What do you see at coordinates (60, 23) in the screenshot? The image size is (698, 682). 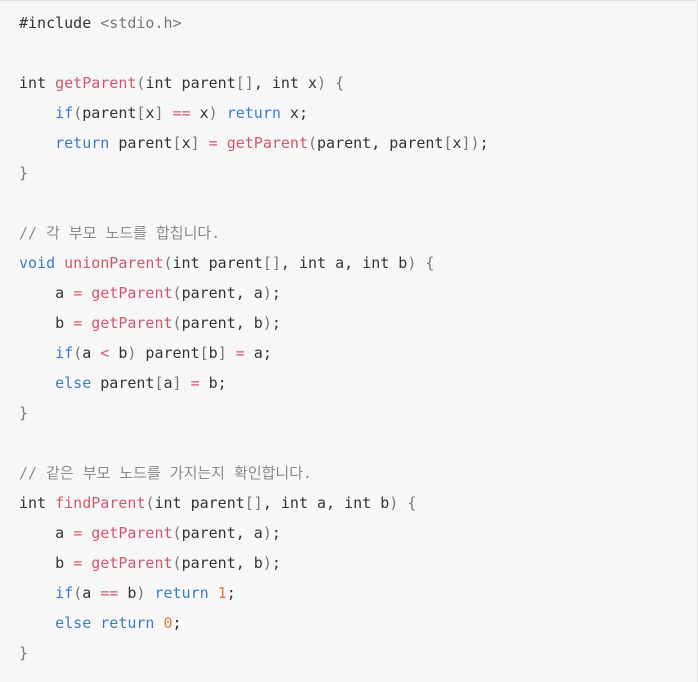 I see `code-token-plain: #include` at bounding box center [60, 23].